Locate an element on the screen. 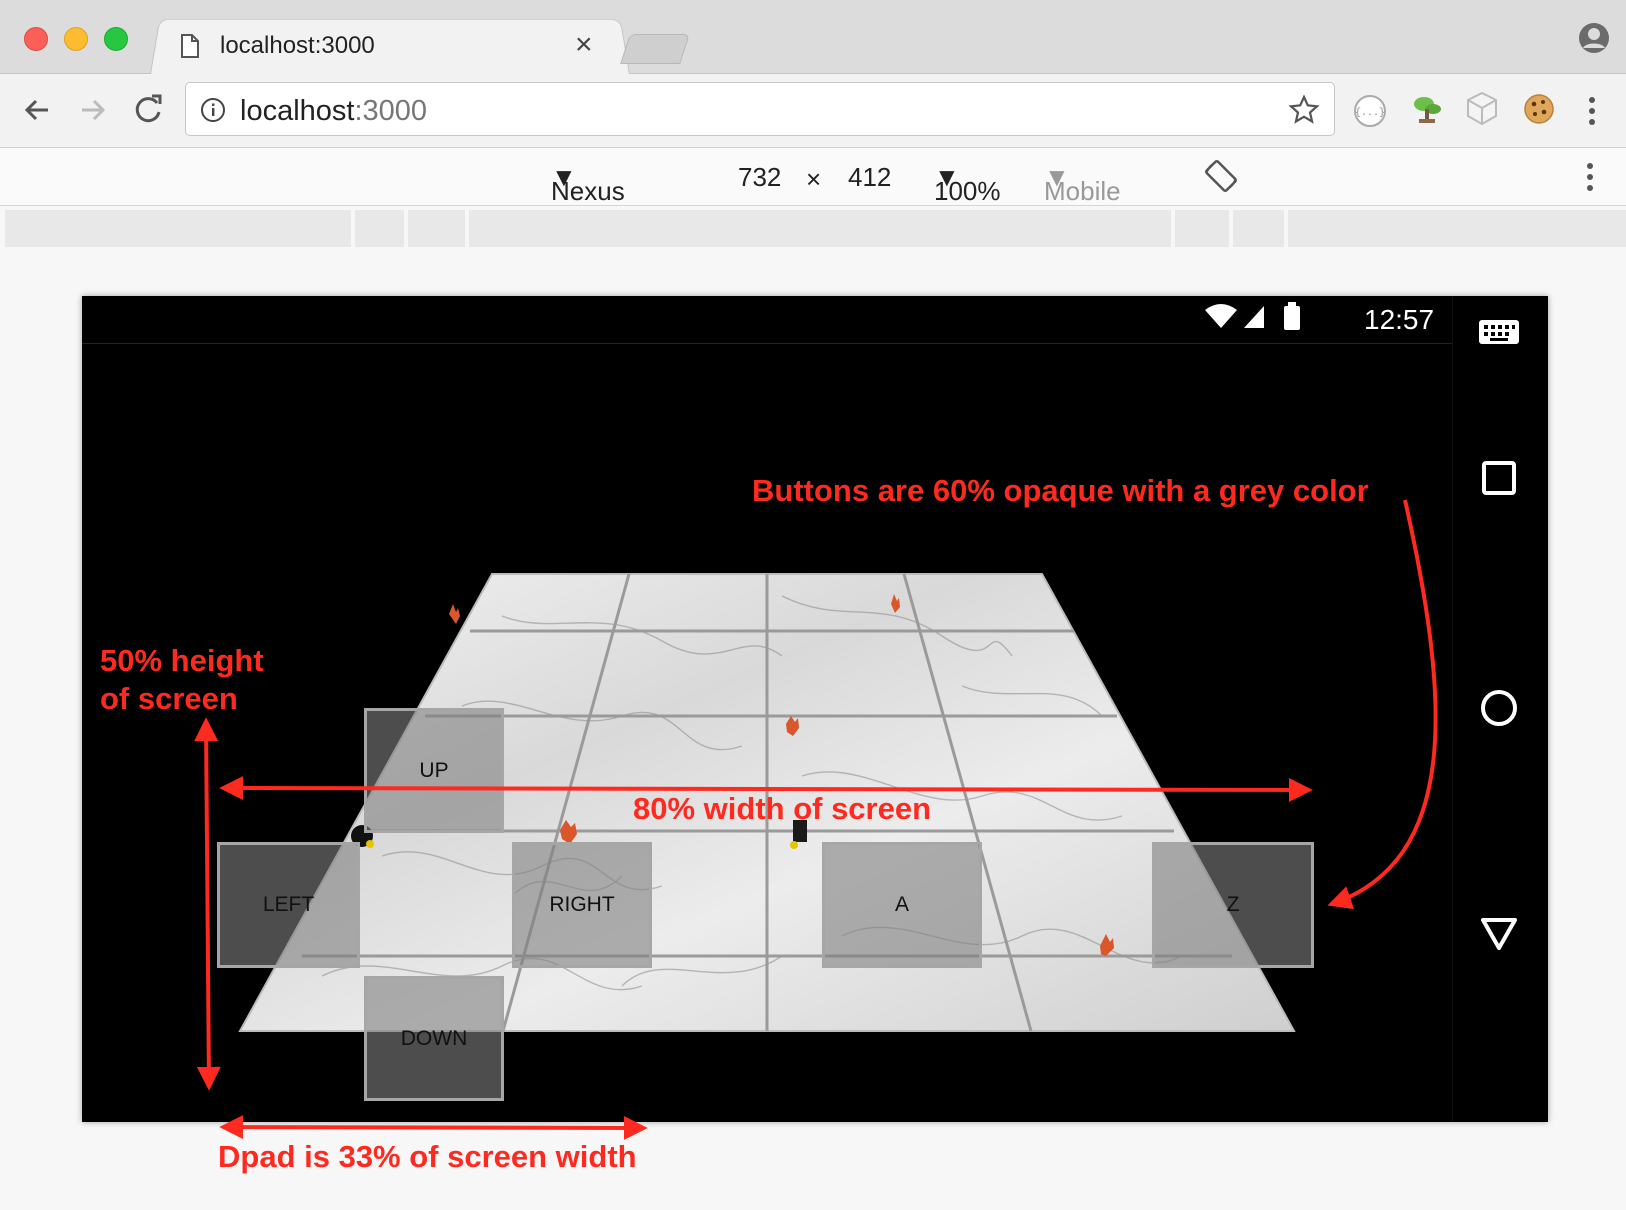  dpad-width-arrow is located at coordinates (433, 1127).